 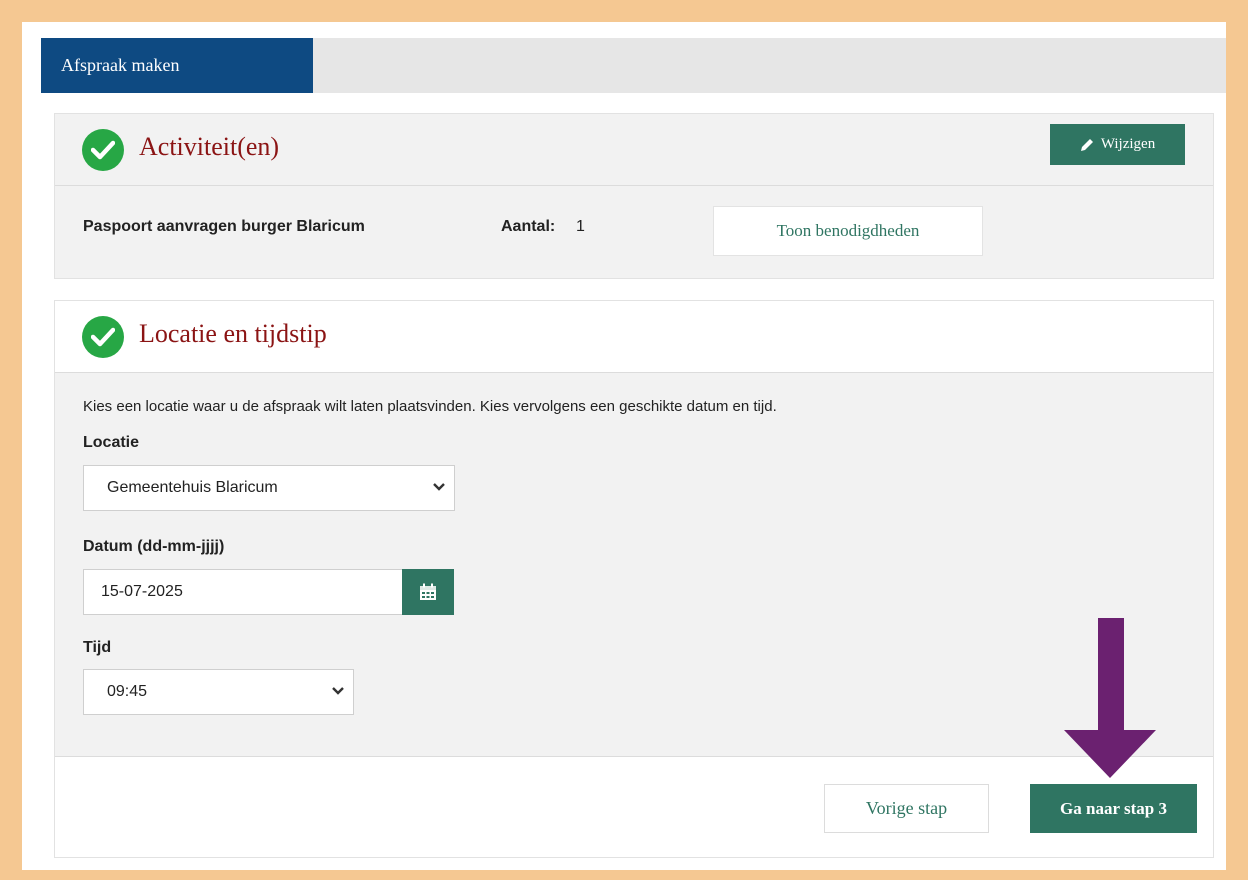 What do you see at coordinates (633, 65) in the screenshot?
I see `tab-bar: Afspraak maken` at bounding box center [633, 65].